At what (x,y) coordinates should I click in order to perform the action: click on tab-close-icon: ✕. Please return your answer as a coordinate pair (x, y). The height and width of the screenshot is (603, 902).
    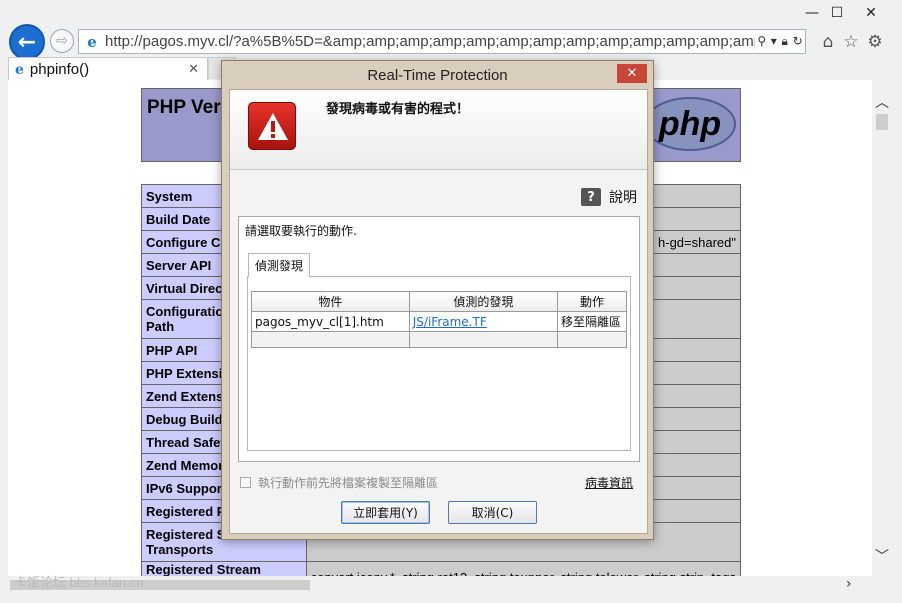
    Looking at the image, I should click on (193, 69).